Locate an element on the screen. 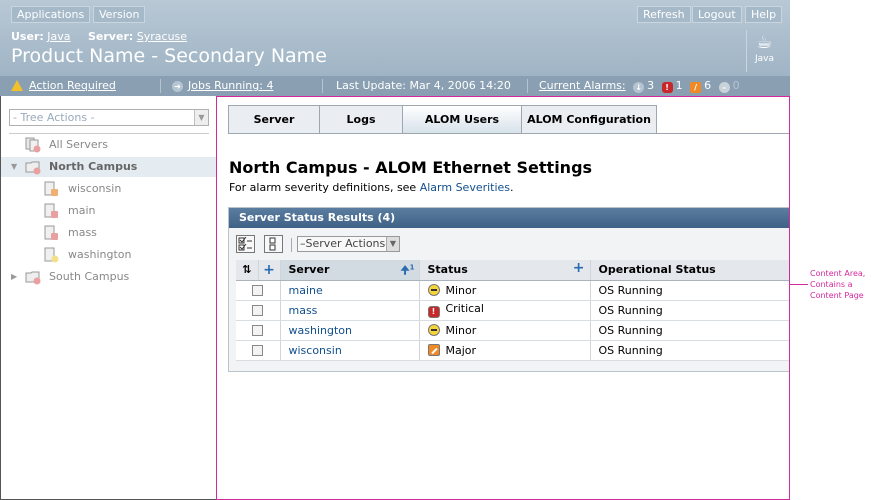 The width and height of the screenshot is (874, 500). jobs-running: ➜ Jobs Running: 4 is located at coordinates (222, 85).